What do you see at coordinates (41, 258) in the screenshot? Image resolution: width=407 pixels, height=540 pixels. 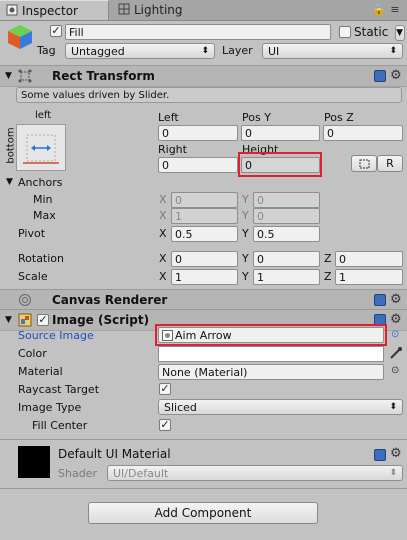 I see `rotation-label: Rotation` at bounding box center [41, 258].